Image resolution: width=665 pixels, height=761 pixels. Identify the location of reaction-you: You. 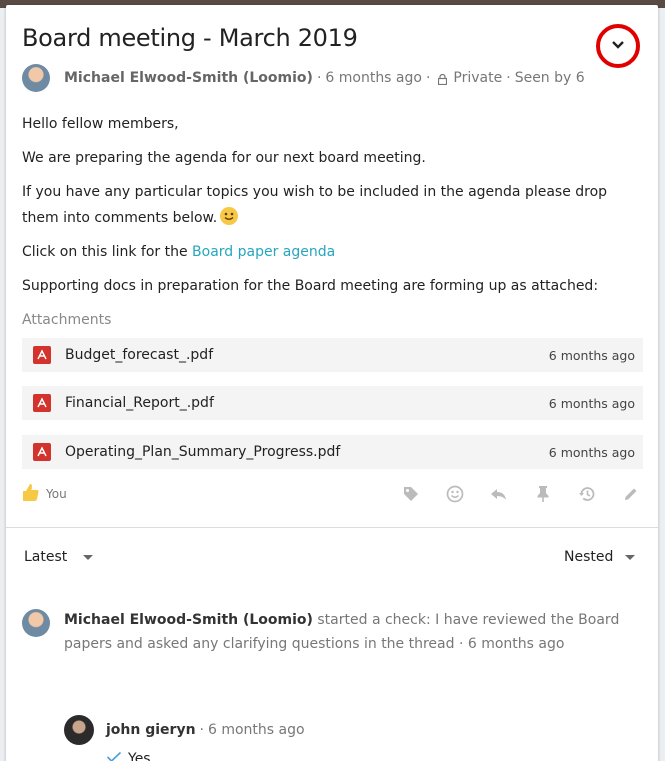
(56, 494).